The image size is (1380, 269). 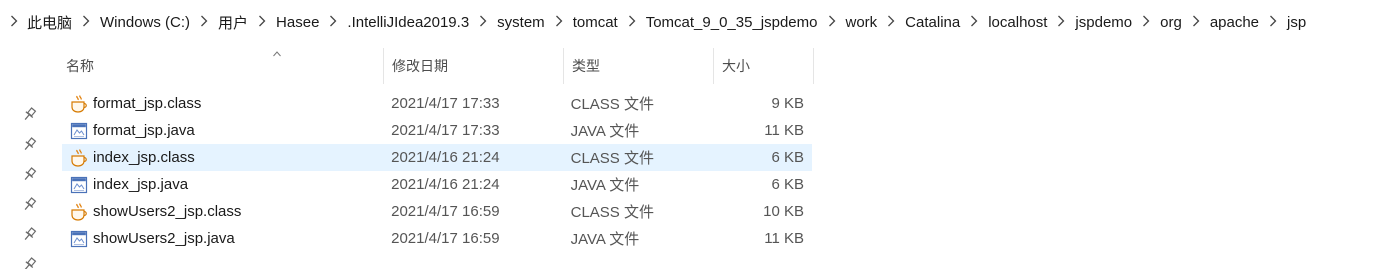 I want to click on breadcrumb-item-label: 此电脑, so click(x=50, y=23).